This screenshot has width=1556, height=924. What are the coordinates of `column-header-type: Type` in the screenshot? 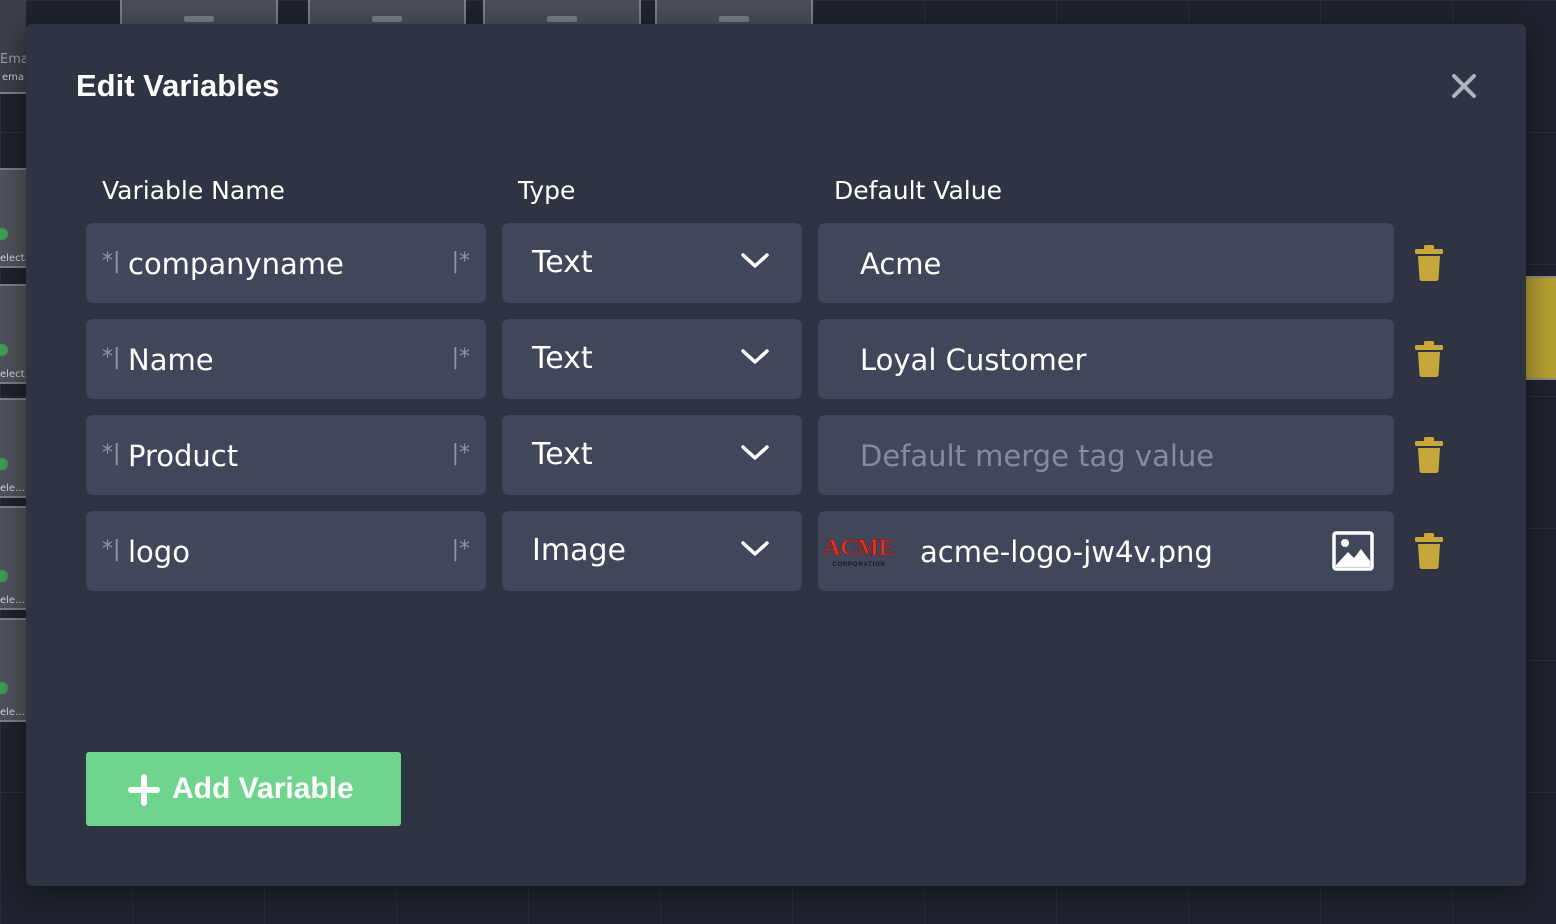 It's located at (547, 190).